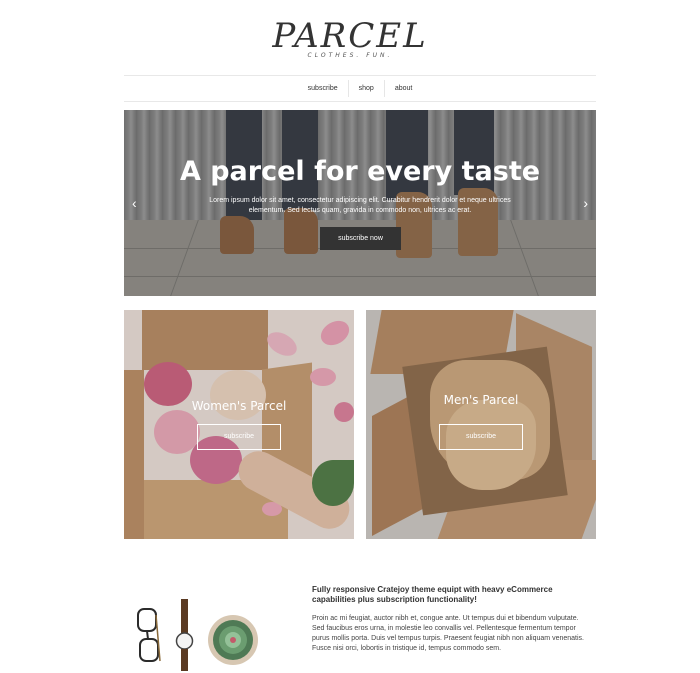 The height and width of the screenshot is (673, 700). I want to click on mens-parcel-title: Men's Parcel, so click(481, 400).